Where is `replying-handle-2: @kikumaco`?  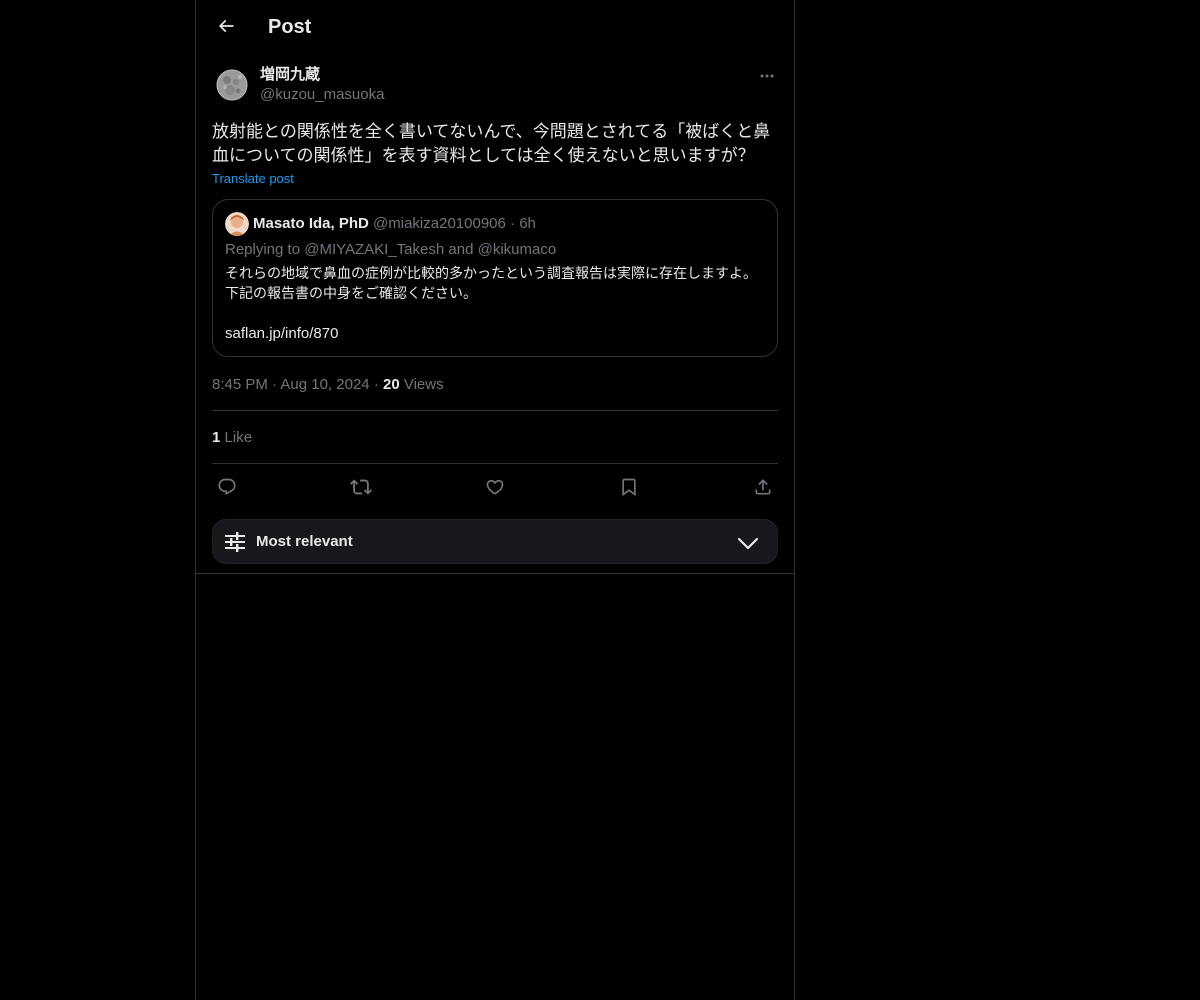
replying-handle-2: @kikumaco is located at coordinates (517, 249).